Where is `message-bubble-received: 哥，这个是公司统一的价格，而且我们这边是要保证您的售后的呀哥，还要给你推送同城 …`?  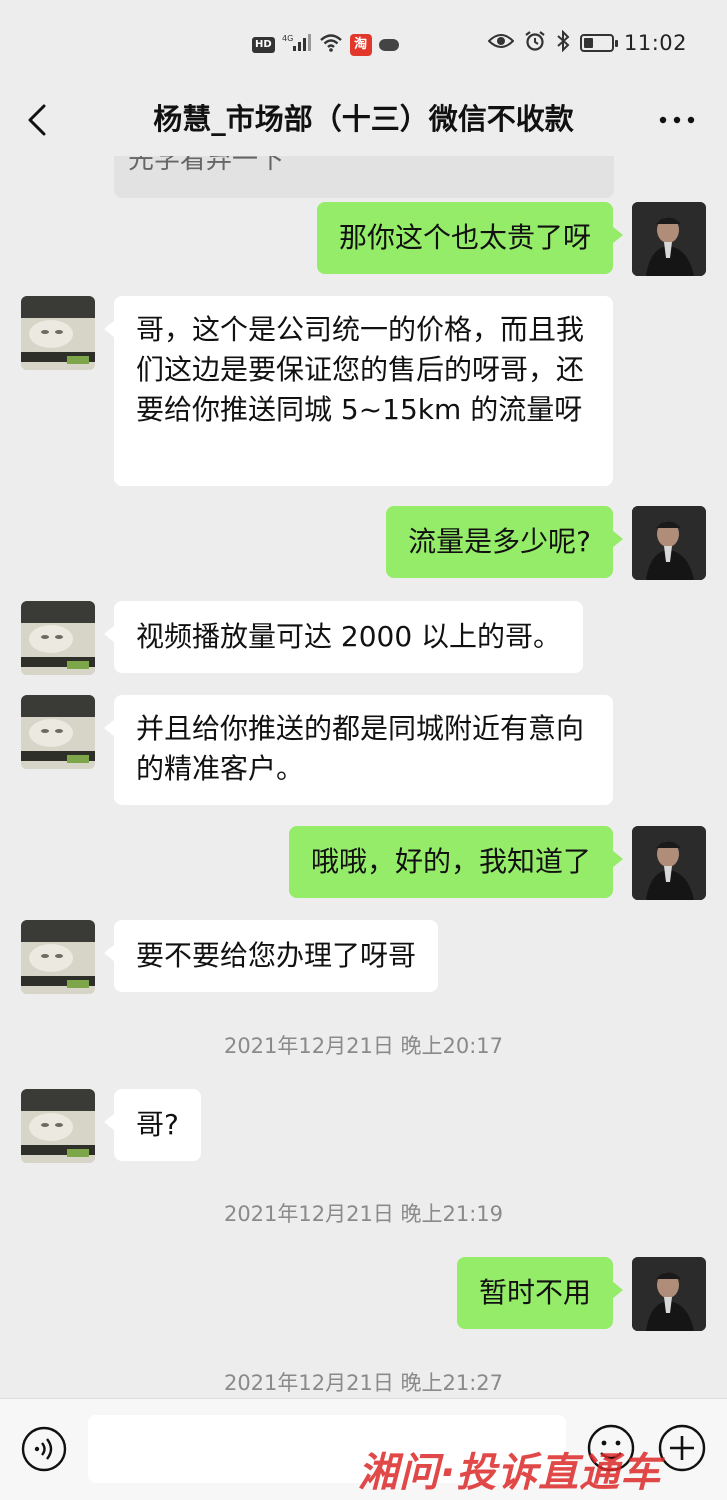
message-bubble-received: 哥，这个是公司统一的价格，而且我们这边是要保证您的售后的呀哥，还要给你推送同城 … is located at coordinates (358, 391).